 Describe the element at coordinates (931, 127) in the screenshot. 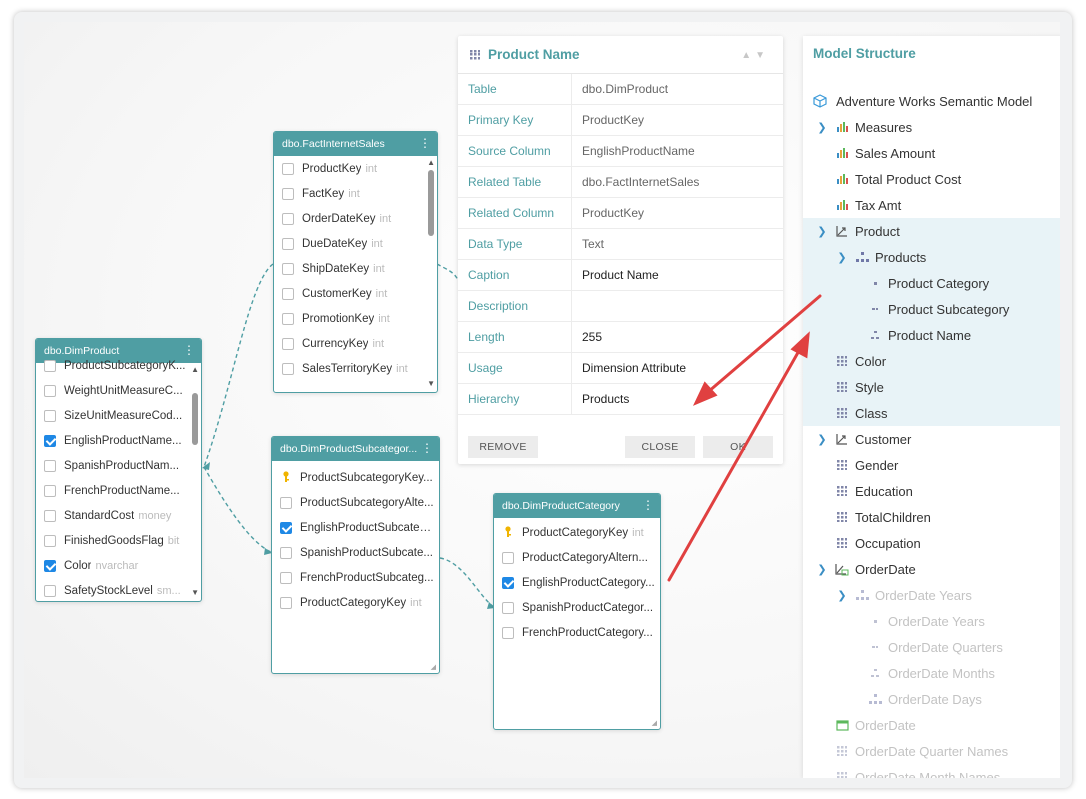

I see `model-tree-item: ❯ Measures` at that location.